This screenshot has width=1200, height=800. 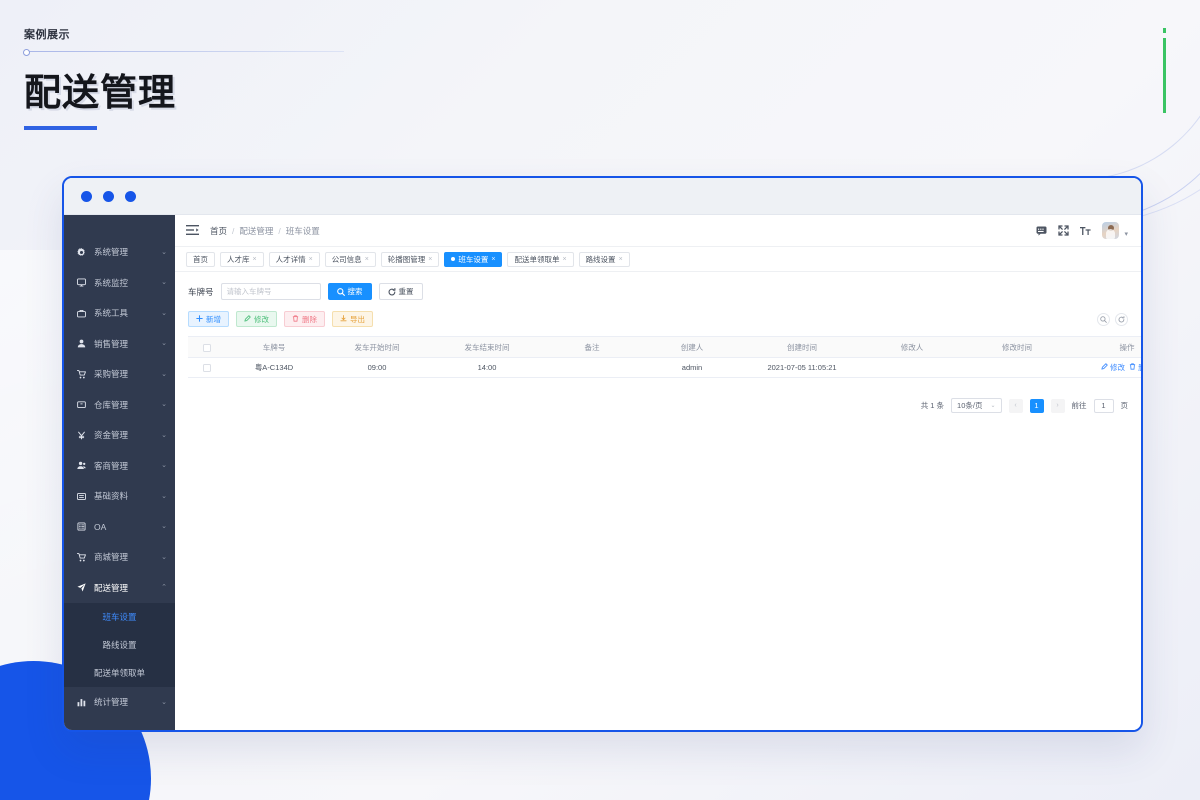 I want to click on op-删除-link: 删除, so click(x=1135, y=367).